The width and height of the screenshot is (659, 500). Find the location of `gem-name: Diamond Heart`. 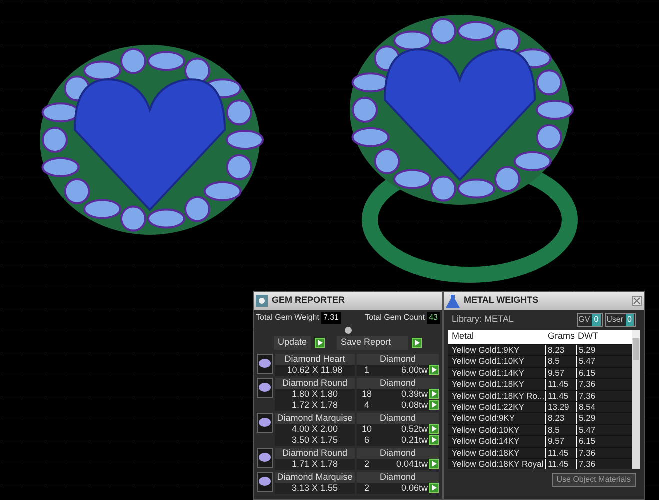

gem-name: Diamond Heart is located at coordinates (315, 359).